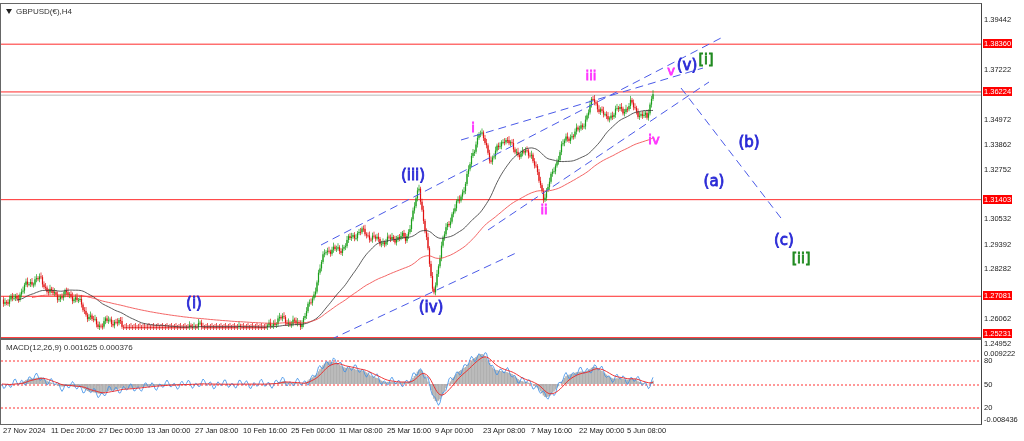  I want to click on wave-label: [i], so click(706, 59).